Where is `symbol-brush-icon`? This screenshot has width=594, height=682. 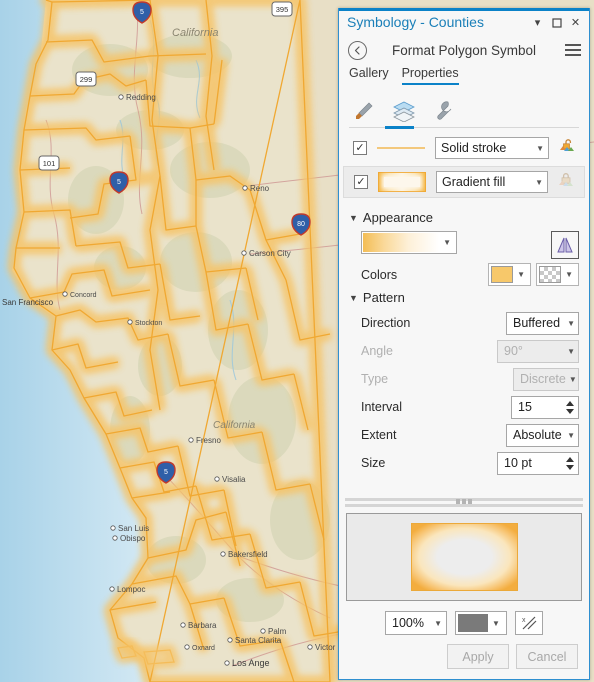
symbol-brush-icon is located at coordinates (364, 111).